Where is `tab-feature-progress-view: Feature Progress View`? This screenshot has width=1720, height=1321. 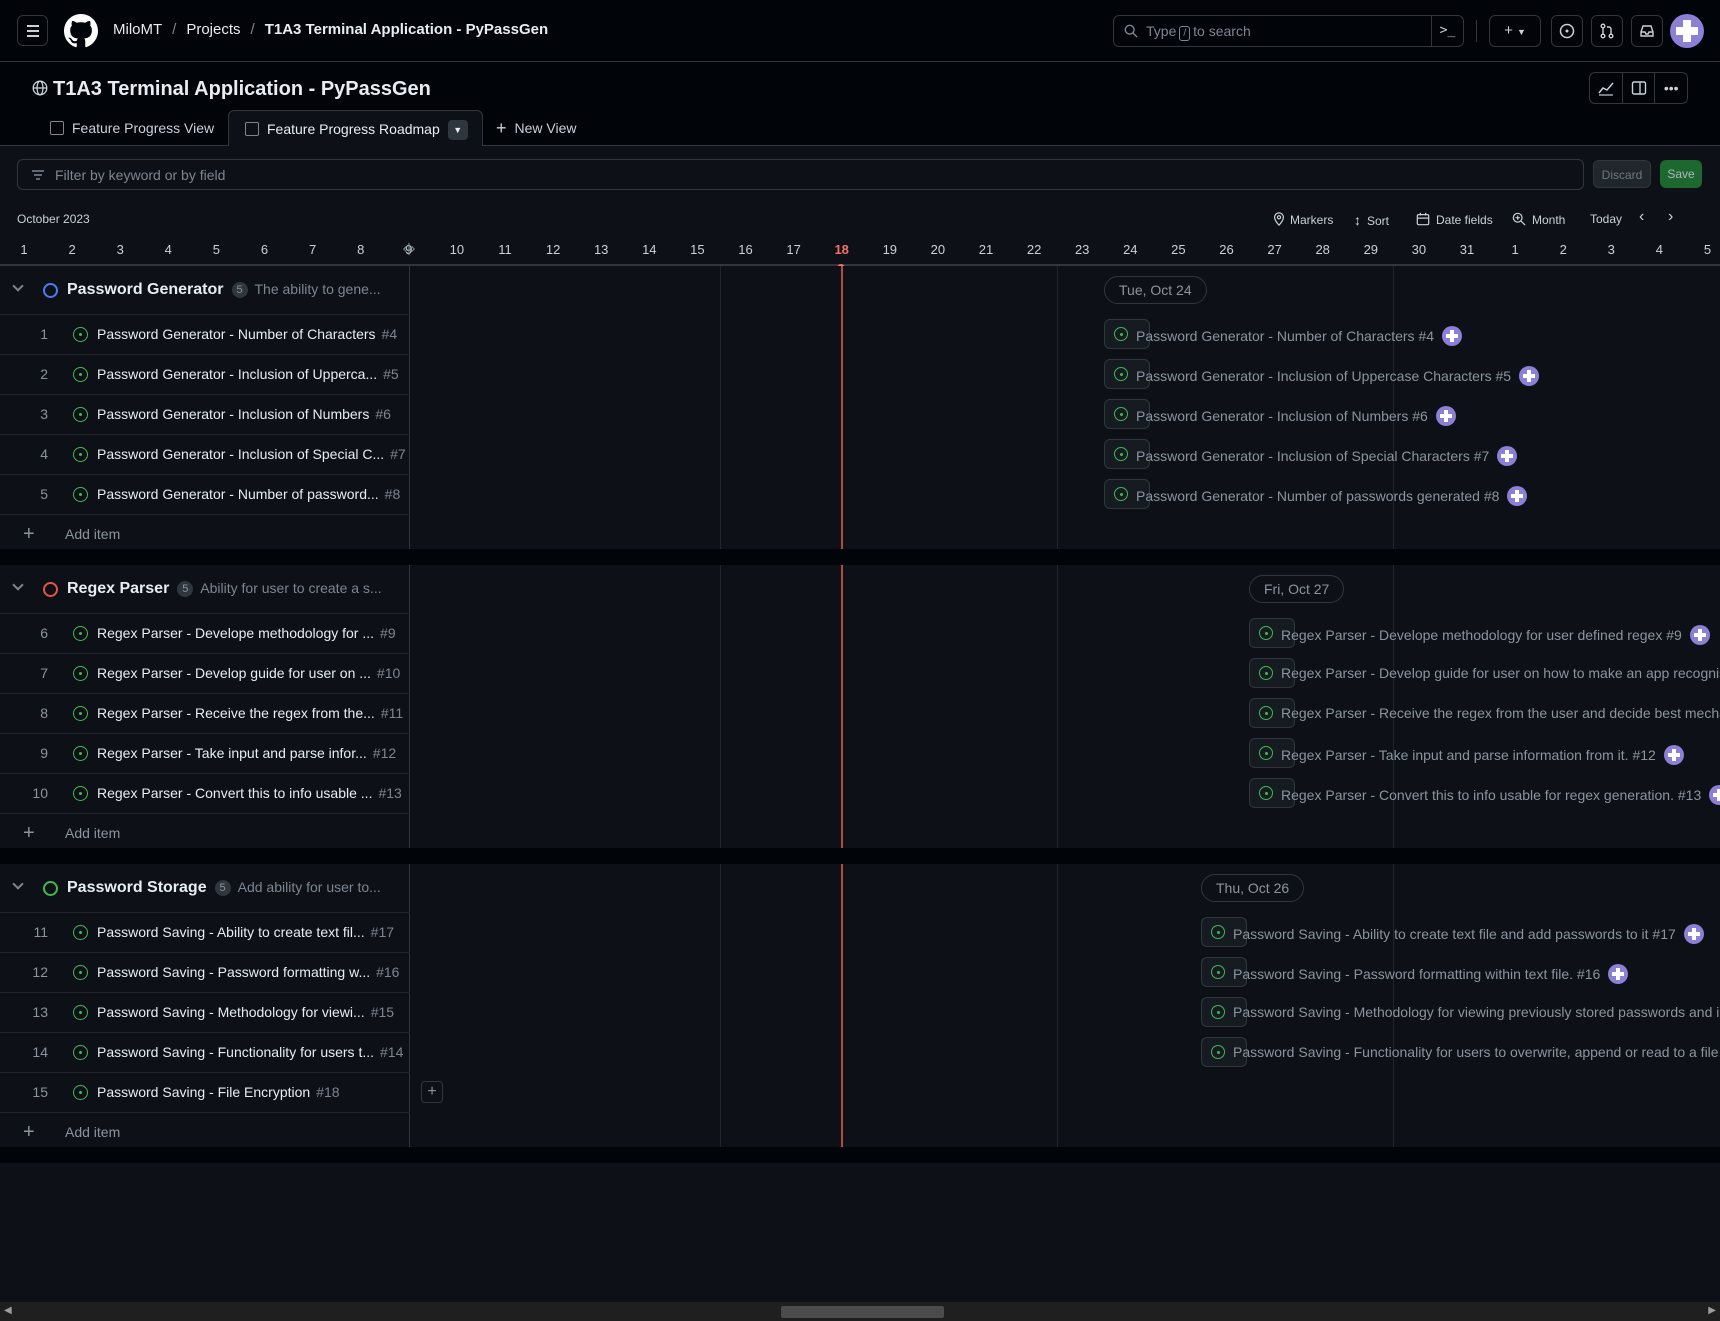 tab-feature-progress-view: Feature Progress View is located at coordinates (132, 128).